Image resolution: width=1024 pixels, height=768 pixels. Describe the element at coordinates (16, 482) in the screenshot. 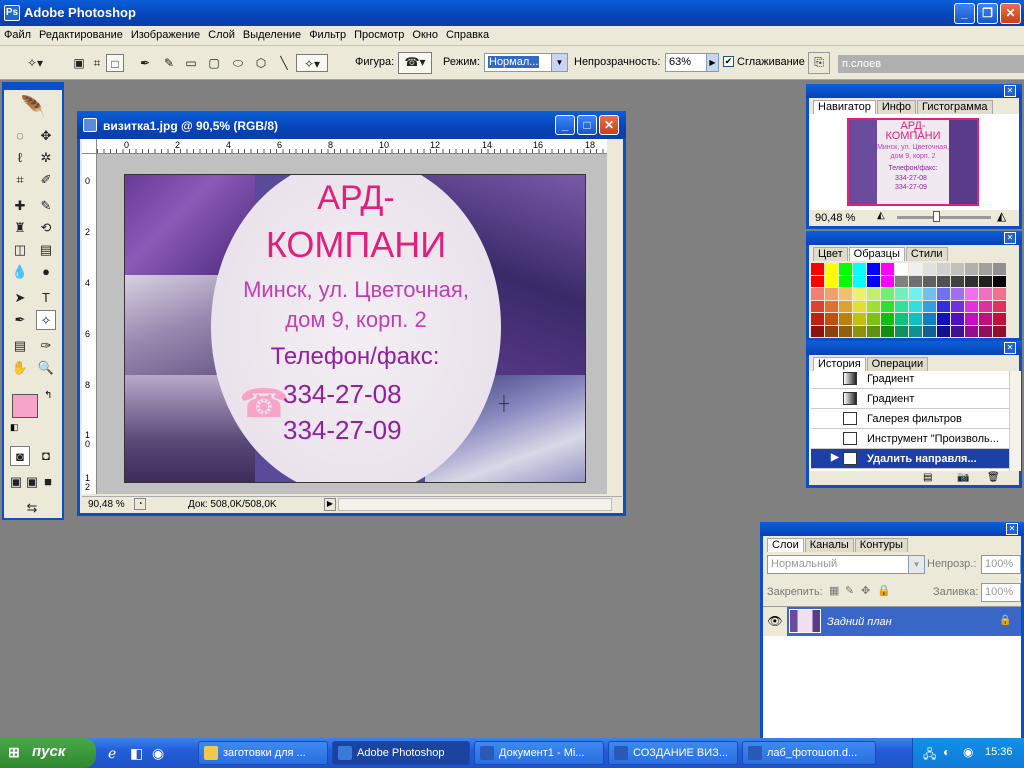

I see `screen-mode-standard-icon: ▣` at that location.